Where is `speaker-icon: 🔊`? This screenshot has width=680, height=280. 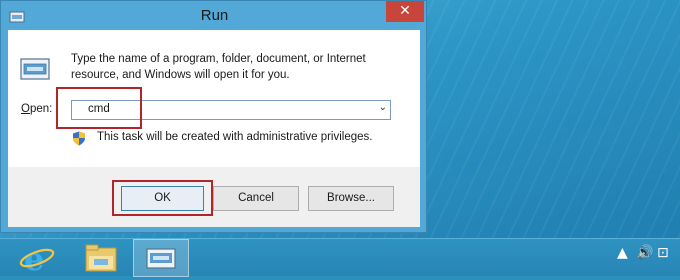
speaker-icon: 🔊 is located at coordinates (644, 253).